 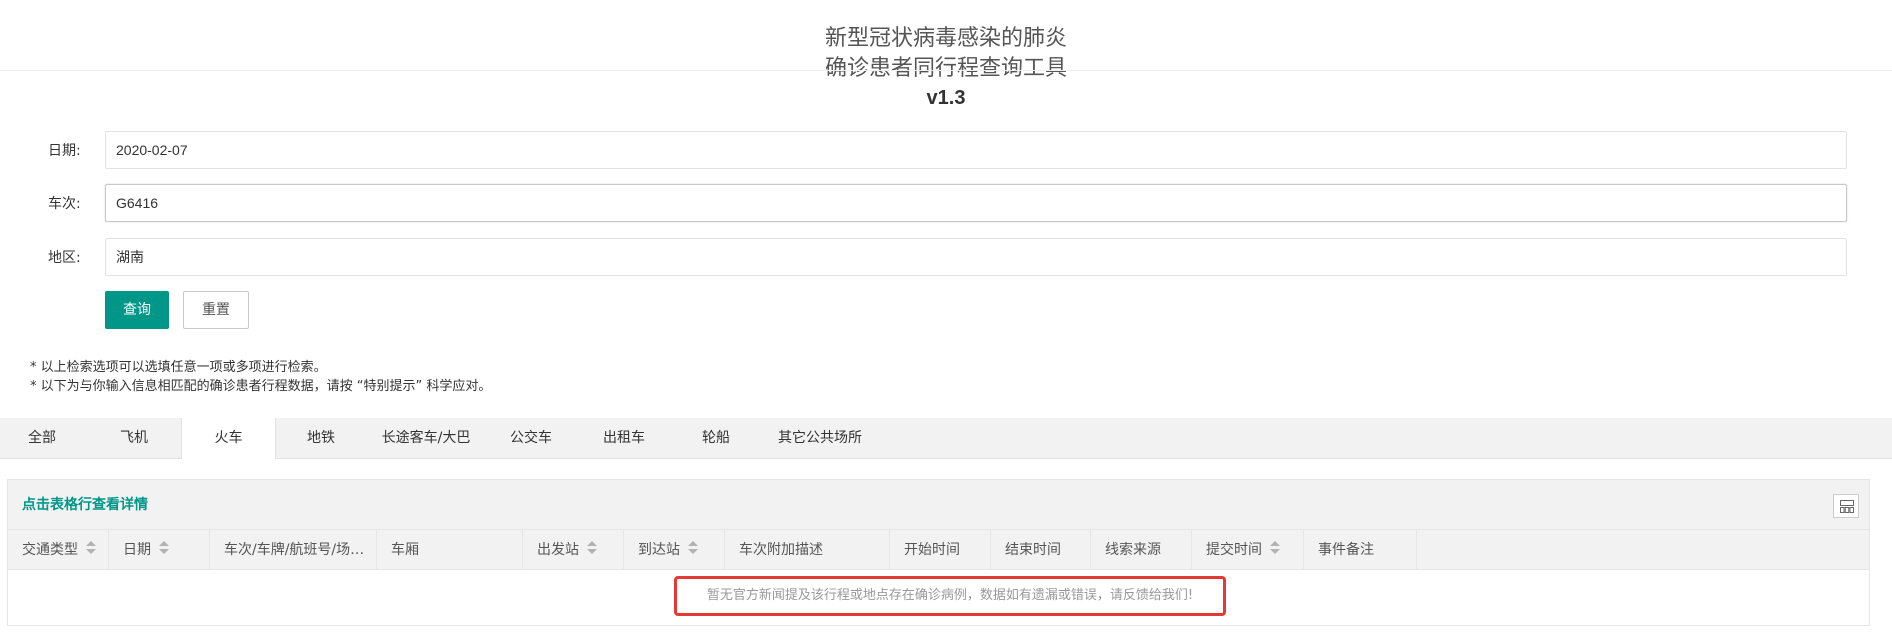 What do you see at coordinates (938, 505) in the screenshot?
I see `table-toolbar: 点击表格行查看详情` at bounding box center [938, 505].